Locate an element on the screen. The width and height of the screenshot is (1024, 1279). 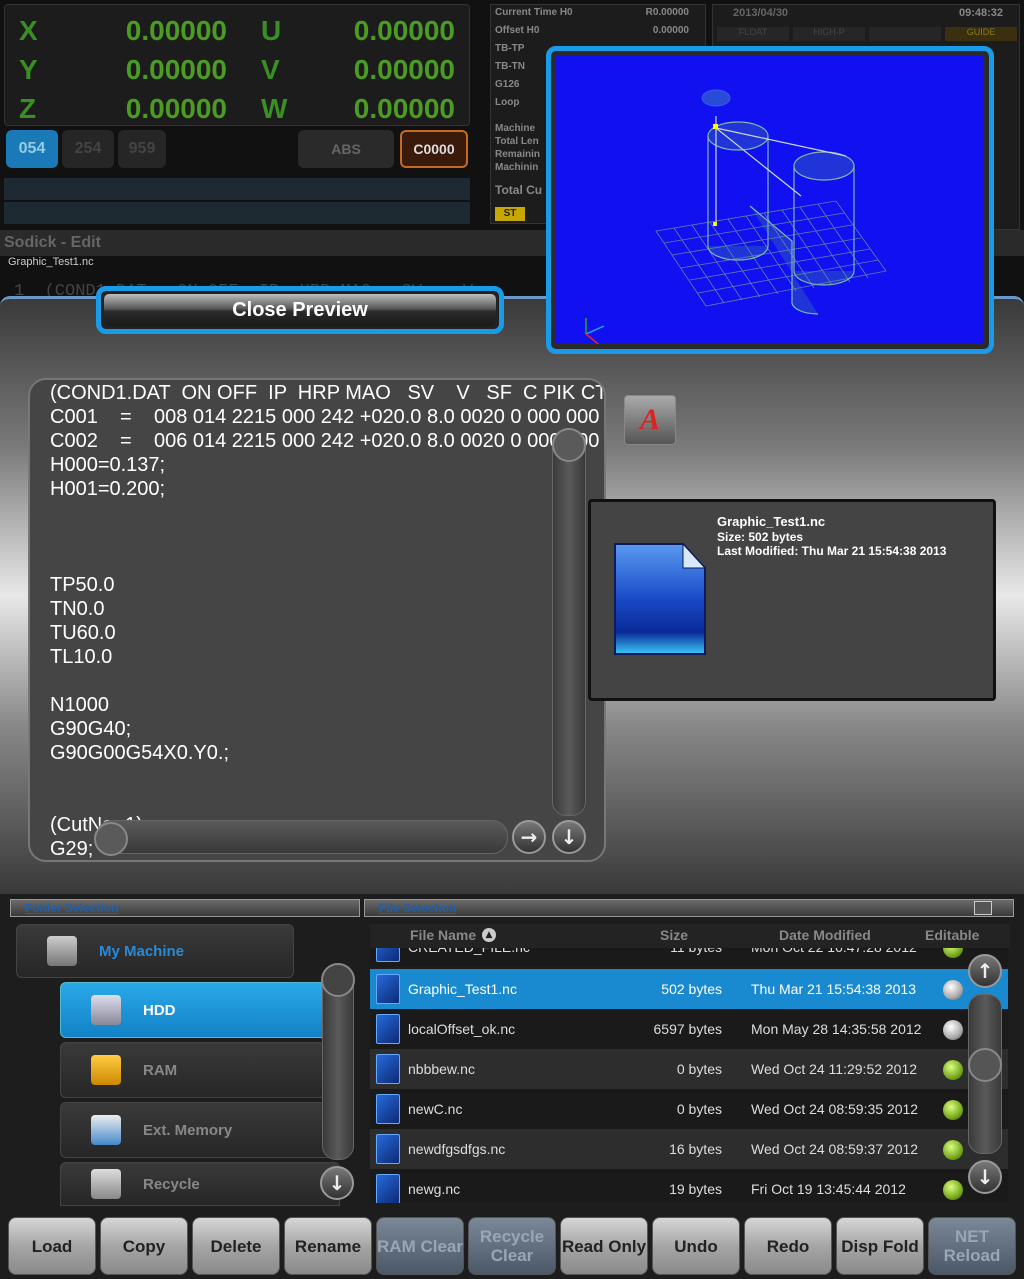
folder-ext-memory: Ext. Memory is located at coordinates (200, 1130).